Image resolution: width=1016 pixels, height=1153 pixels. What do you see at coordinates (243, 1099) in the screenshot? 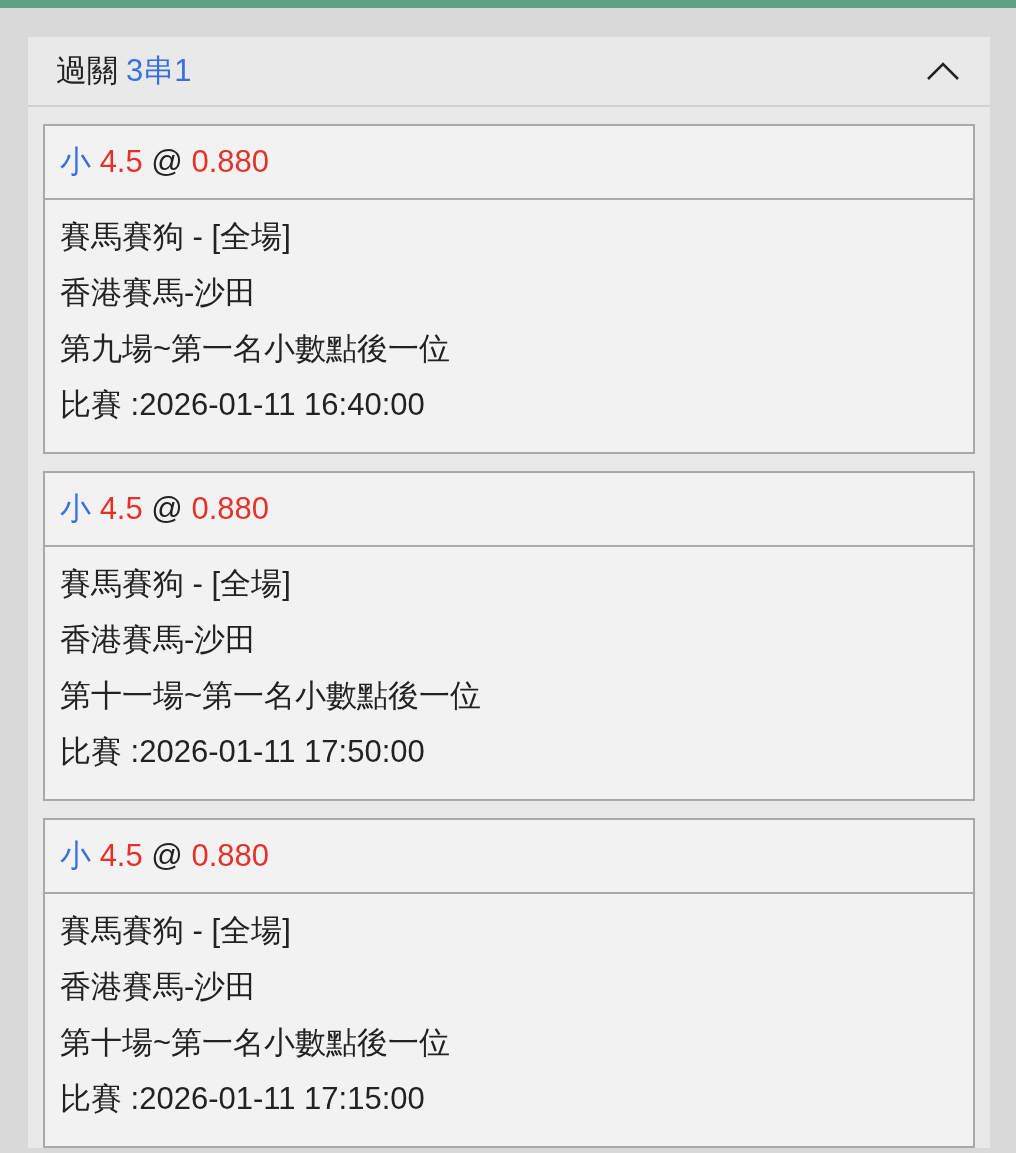
I see `bet-detail-line: 比賽 :2026-01-11 17:15:00` at bounding box center [243, 1099].